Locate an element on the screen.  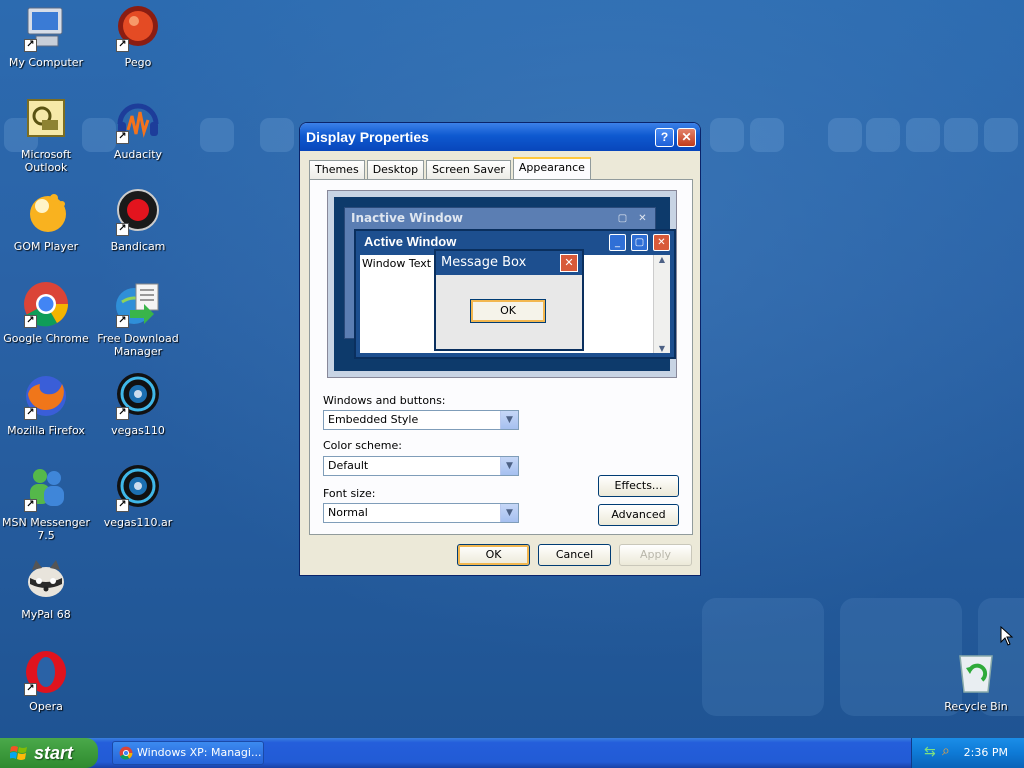
firefox-icon: ↗ is located at coordinates (46, 396).